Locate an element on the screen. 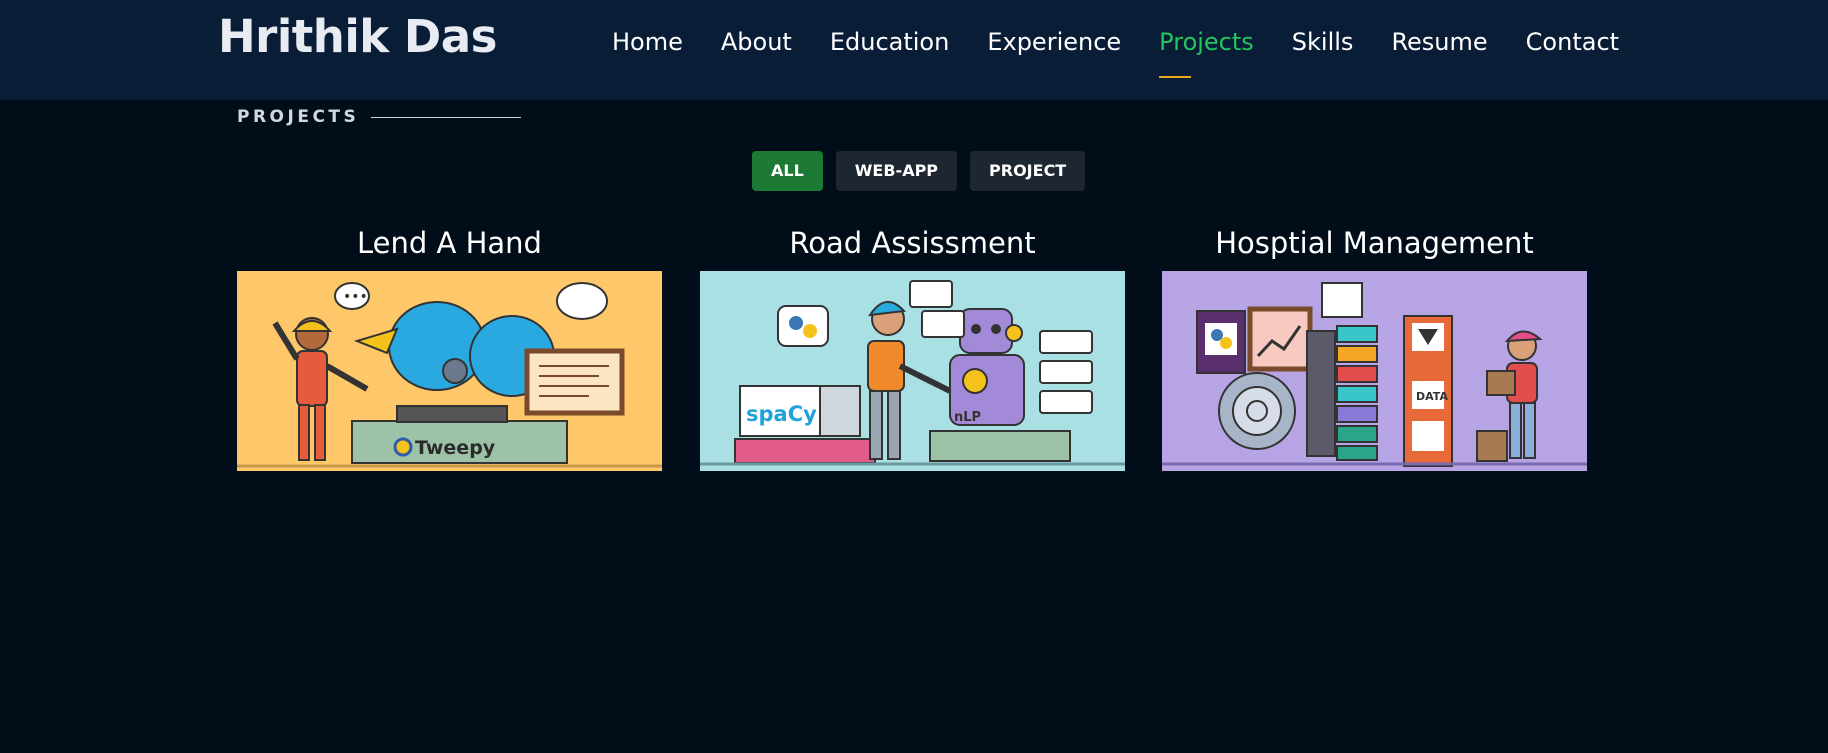 This screenshot has width=1828, height=753. section-title: PROJECTS is located at coordinates (379, 117).